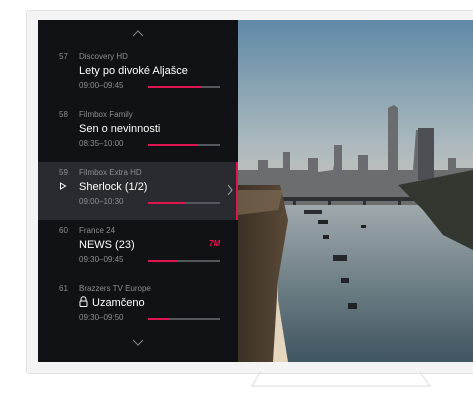 This screenshot has height=395, width=473. What do you see at coordinates (101, 143) in the screenshot?
I see `program-time: 08:35–10:00` at bounding box center [101, 143].